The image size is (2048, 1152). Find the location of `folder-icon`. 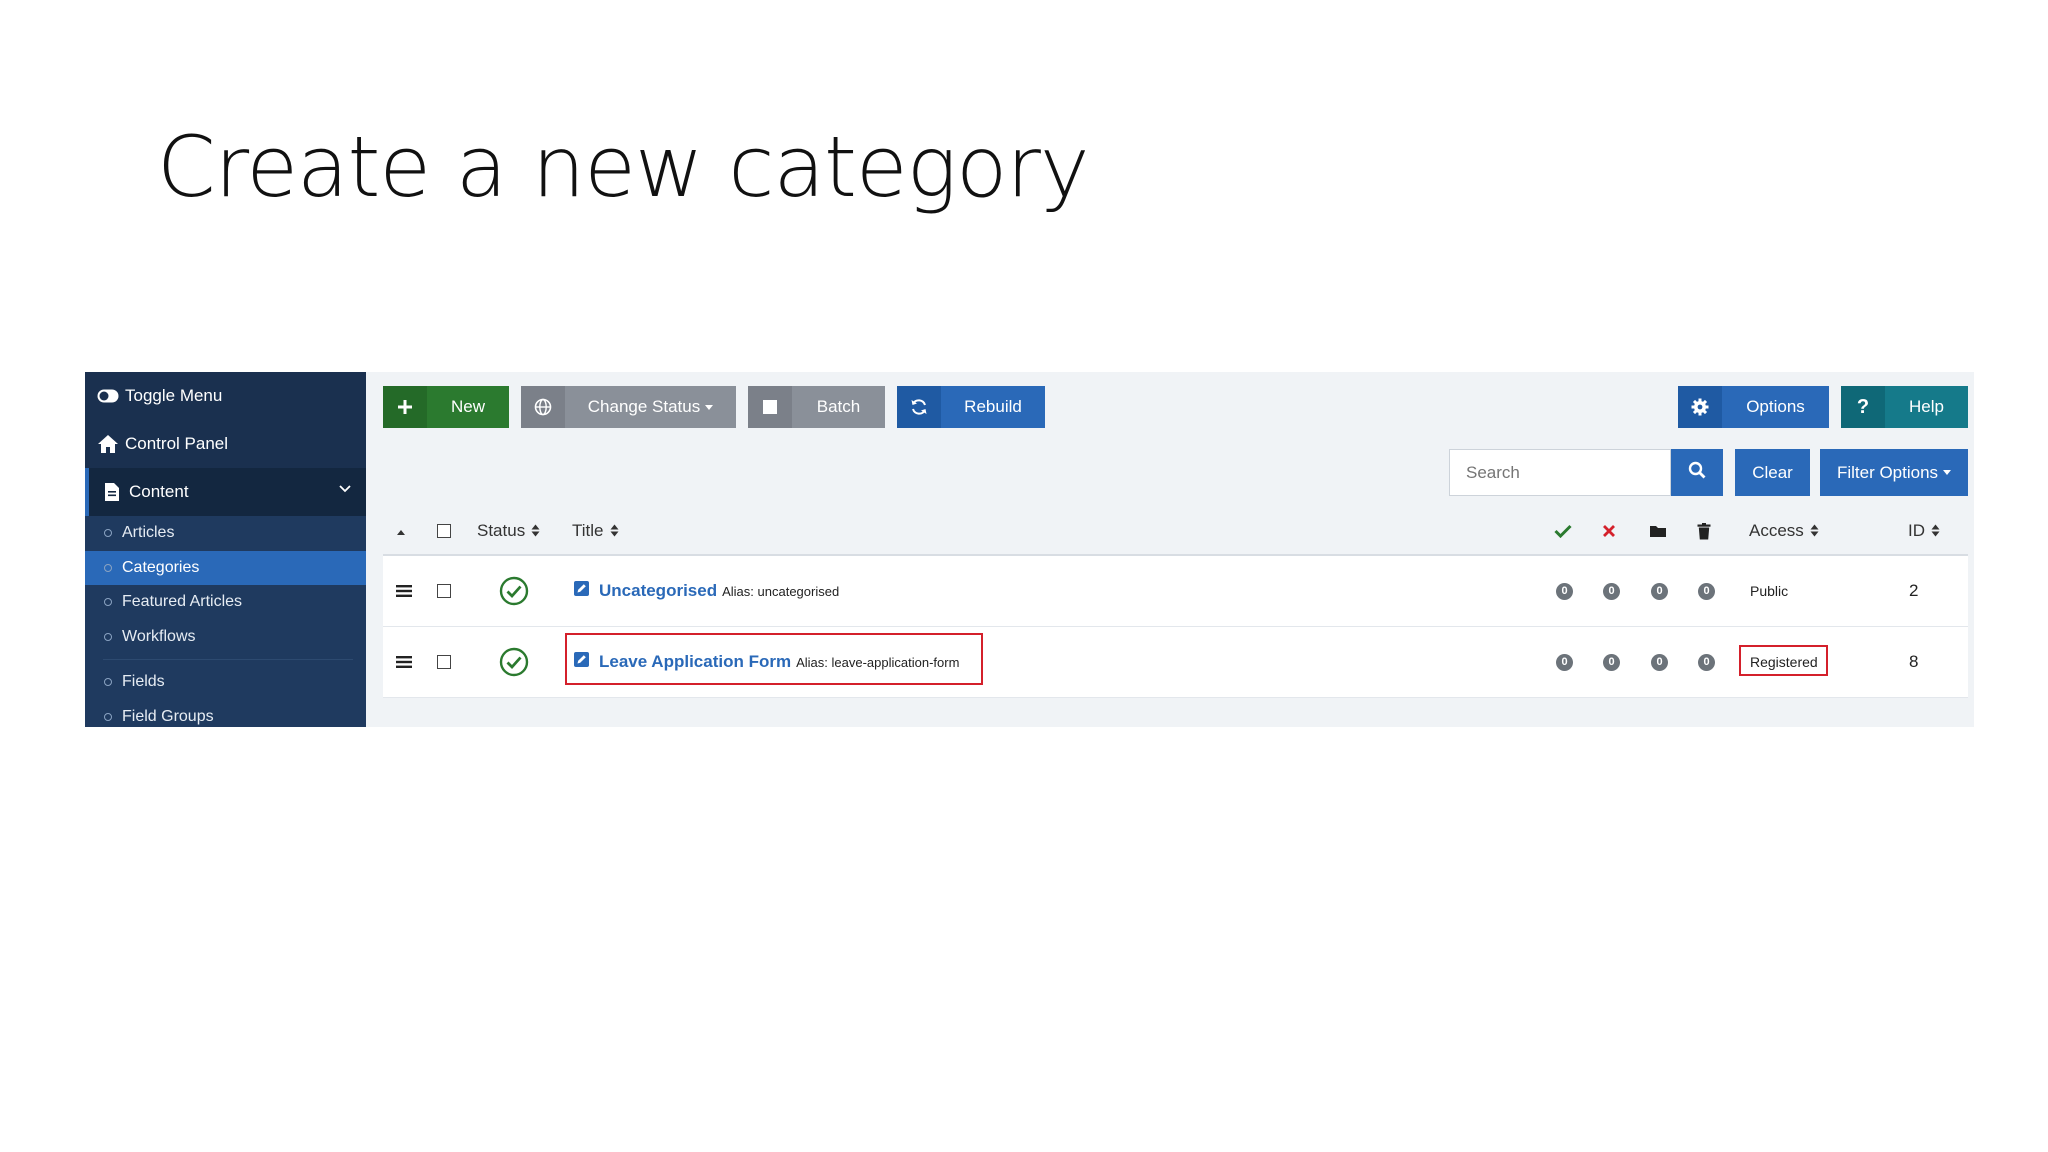

folder-icon is located at coordinates (1658, 531).